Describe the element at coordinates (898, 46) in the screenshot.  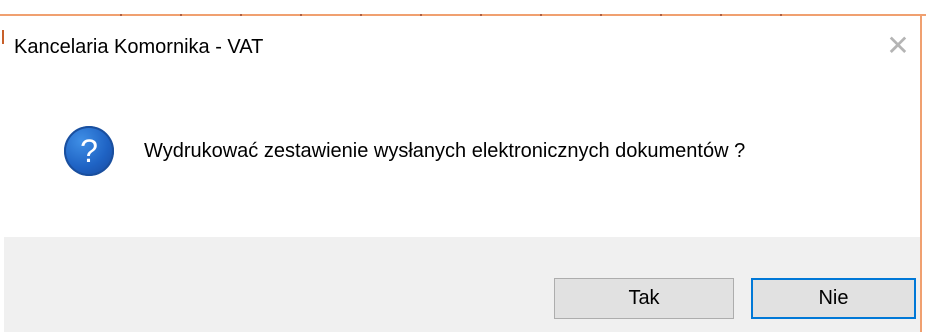
I see `close-icon: ✕` at that location.